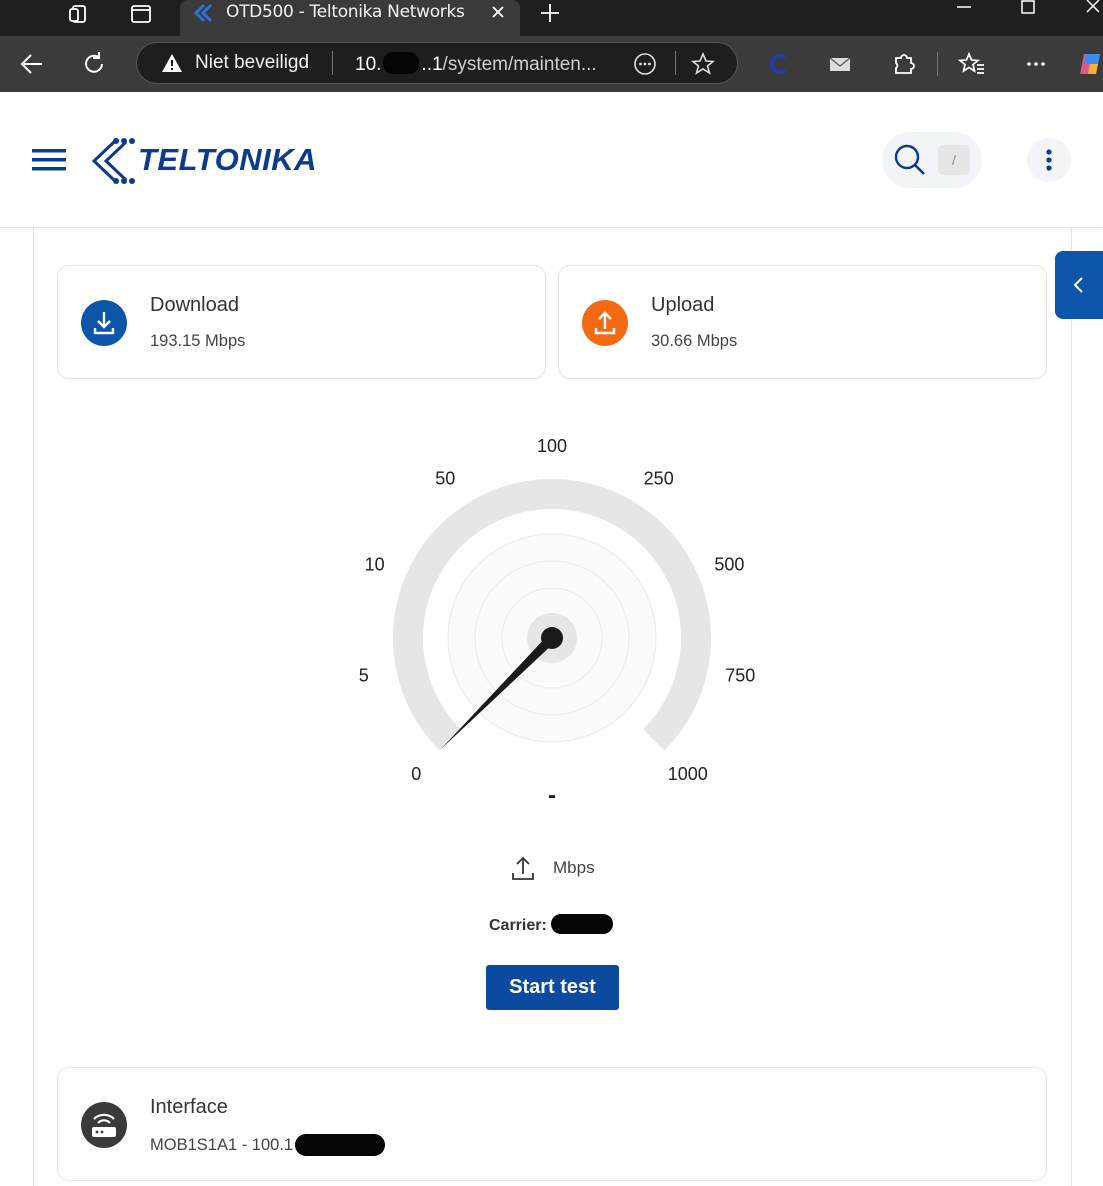  Describe the element at coordinates (703, 64) in the screenshot. I see `favorite-star-icon` at that location.